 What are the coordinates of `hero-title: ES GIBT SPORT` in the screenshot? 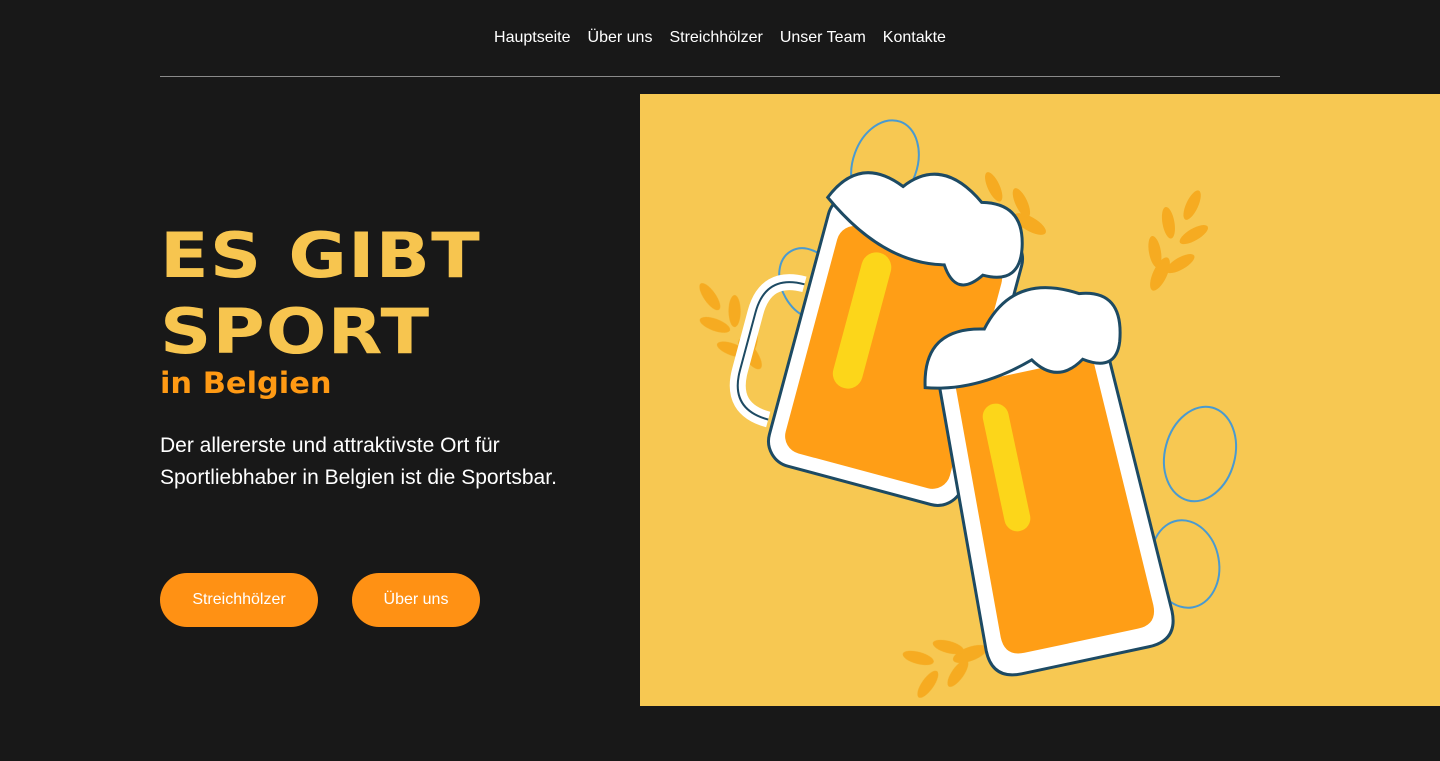 It's located at (320, 294).